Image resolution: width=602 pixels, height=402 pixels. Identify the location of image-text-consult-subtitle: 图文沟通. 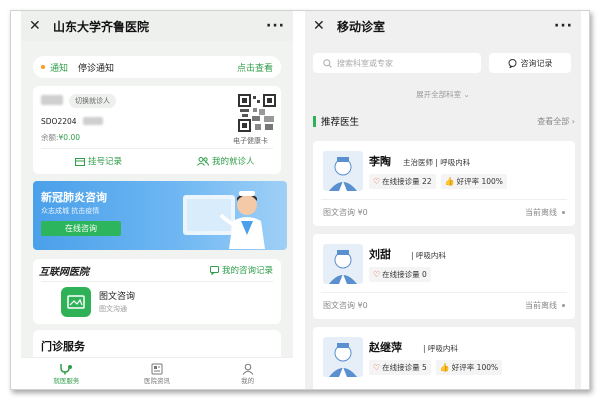
(113, 309).